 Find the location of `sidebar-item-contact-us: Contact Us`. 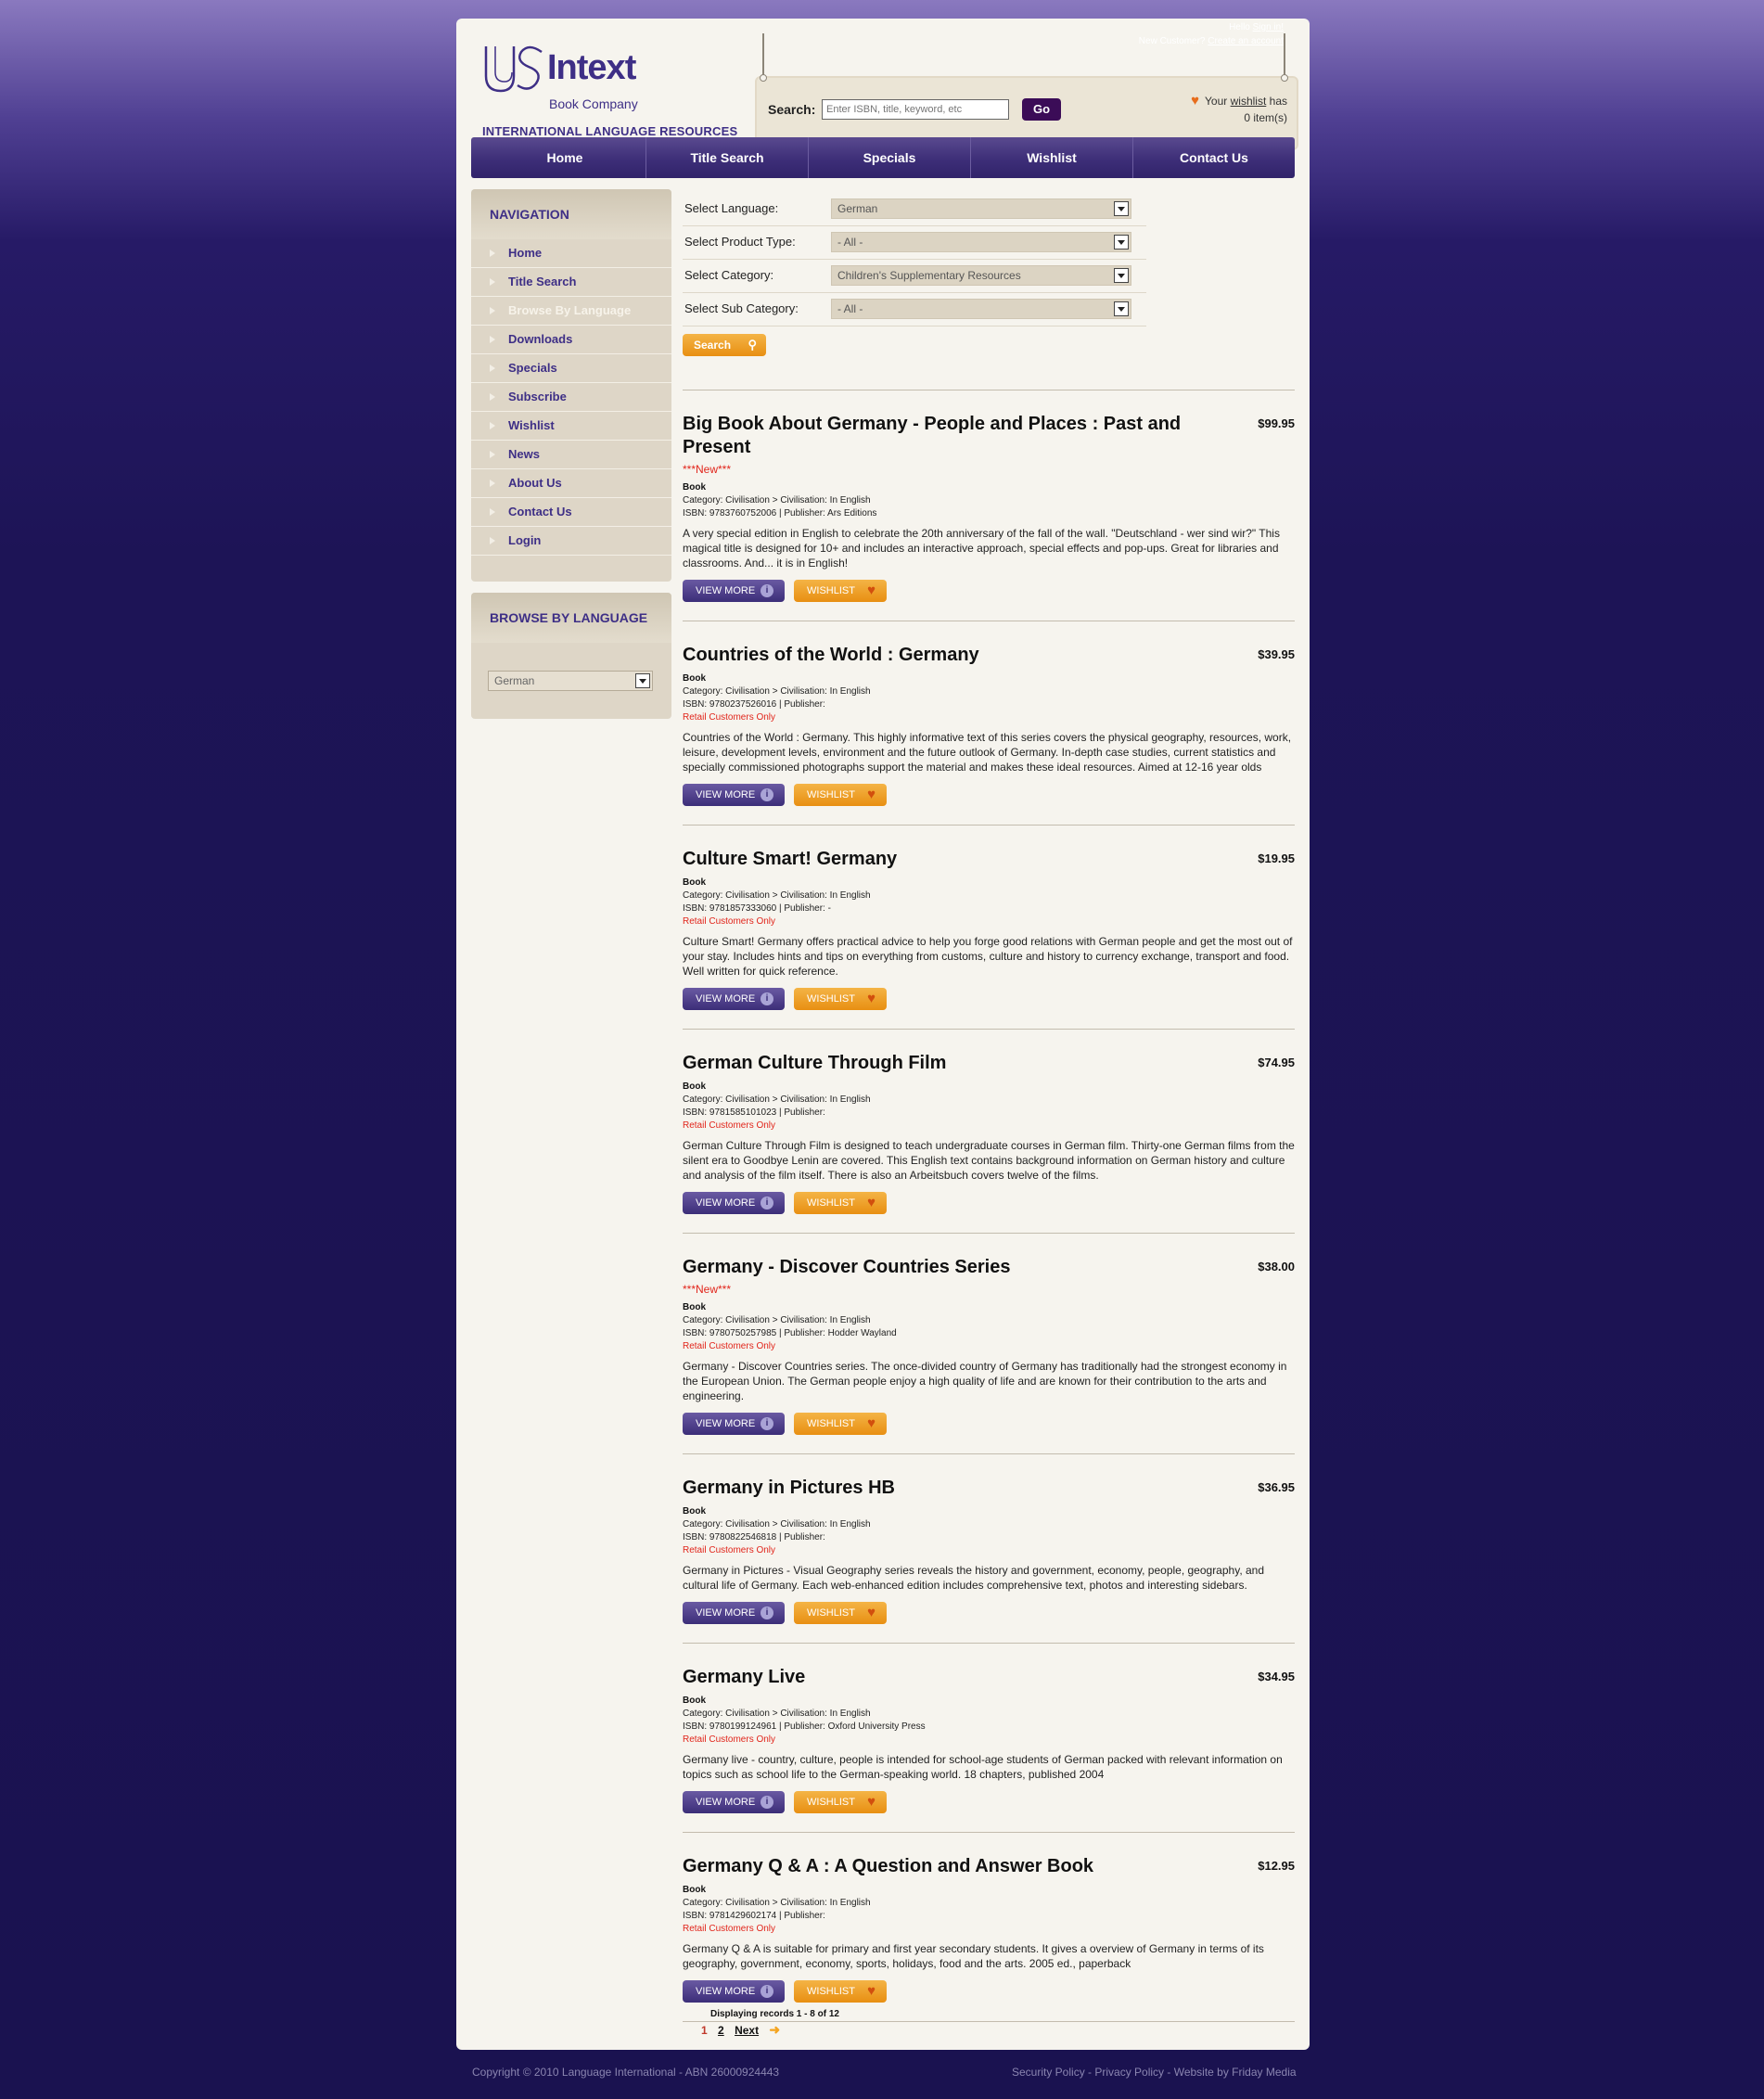

sidebar-item-contact-us: Contact Us is located at coordinates (571, 512).